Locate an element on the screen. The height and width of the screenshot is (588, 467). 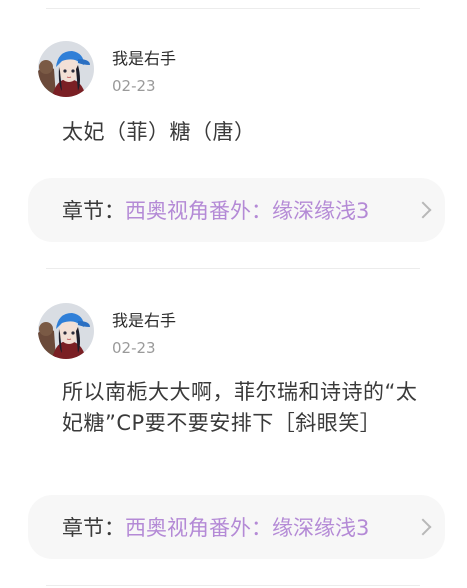
comment-text: 太妃（菲）糖（唐） is located at coordinates (159, 132).